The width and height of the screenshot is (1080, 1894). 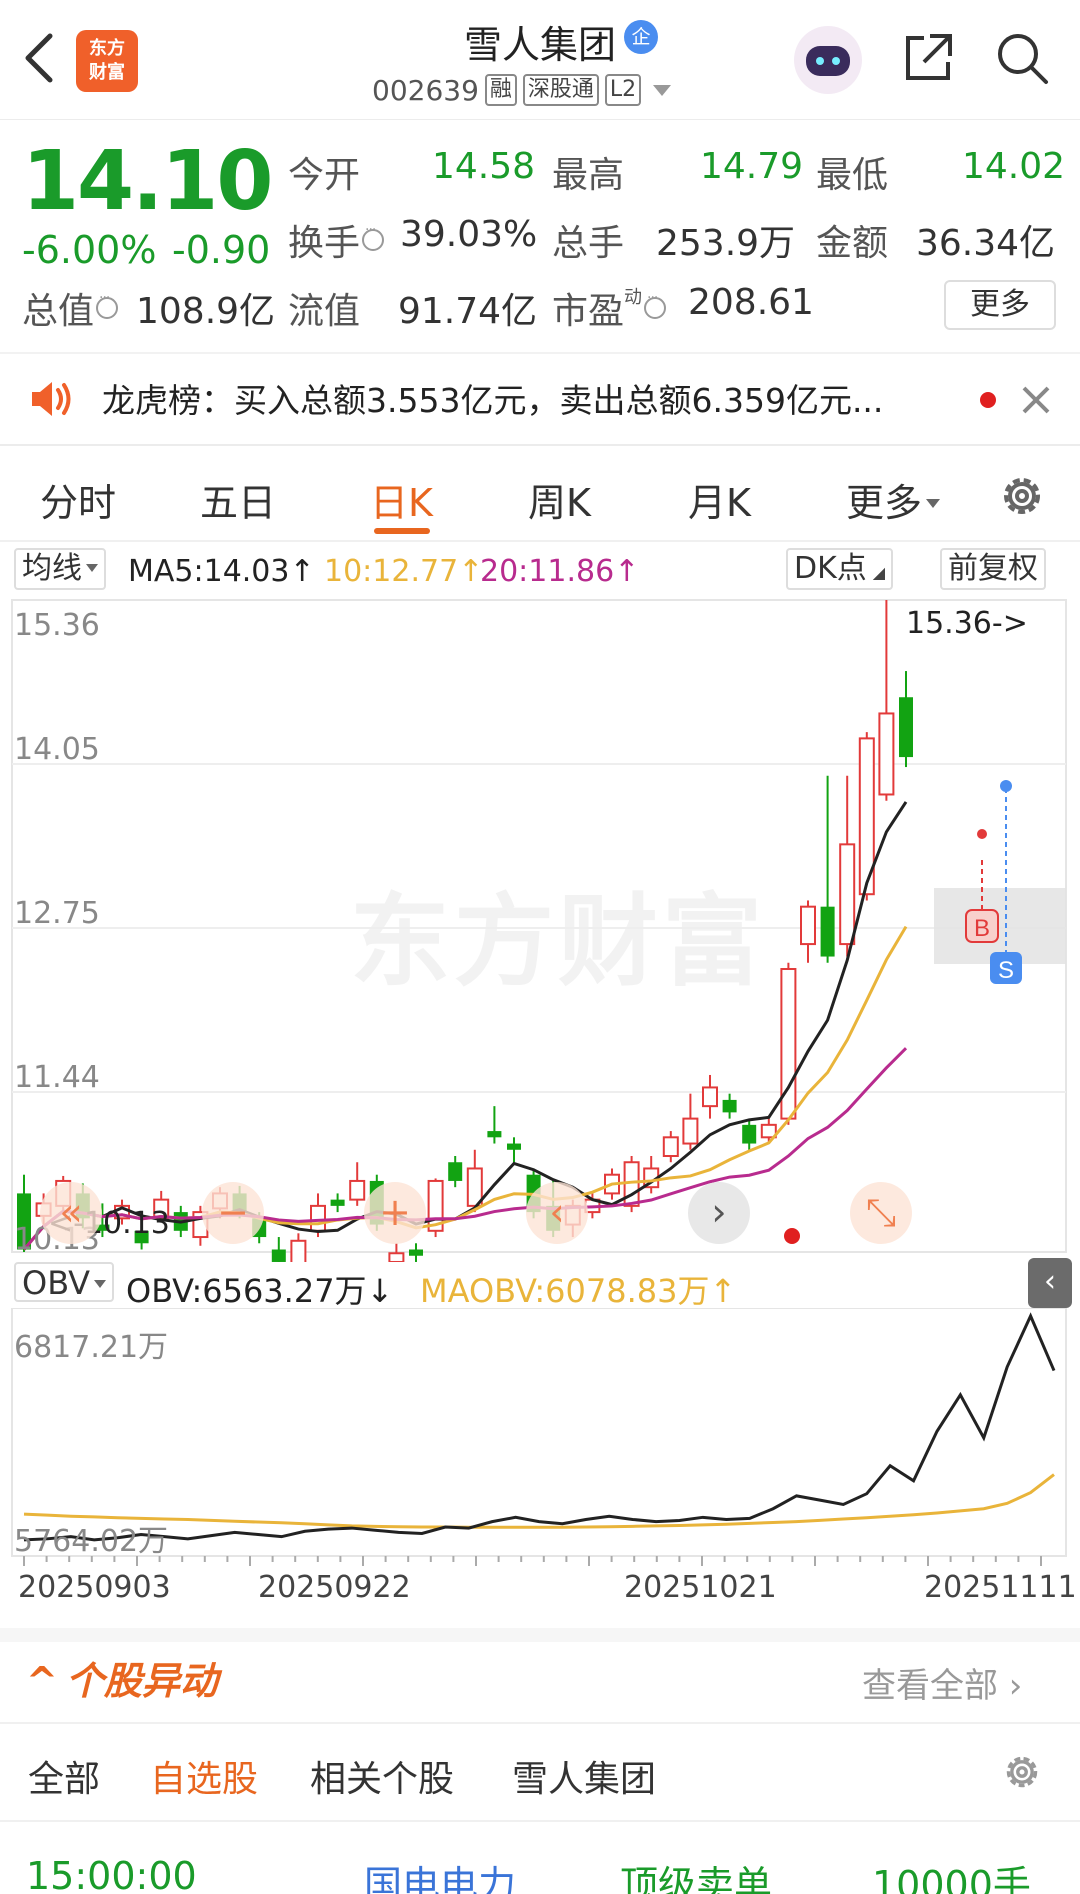 I want to click on dk-point-toggle: DK点 ◢, so click(x=840, y=569).